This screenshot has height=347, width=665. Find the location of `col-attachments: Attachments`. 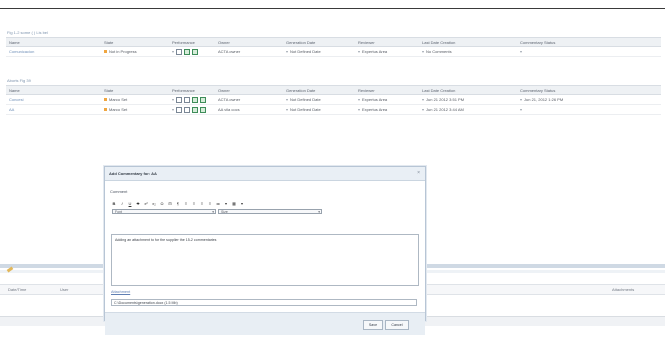

col-attachments: Attachments is located at coordinates (623, 289).